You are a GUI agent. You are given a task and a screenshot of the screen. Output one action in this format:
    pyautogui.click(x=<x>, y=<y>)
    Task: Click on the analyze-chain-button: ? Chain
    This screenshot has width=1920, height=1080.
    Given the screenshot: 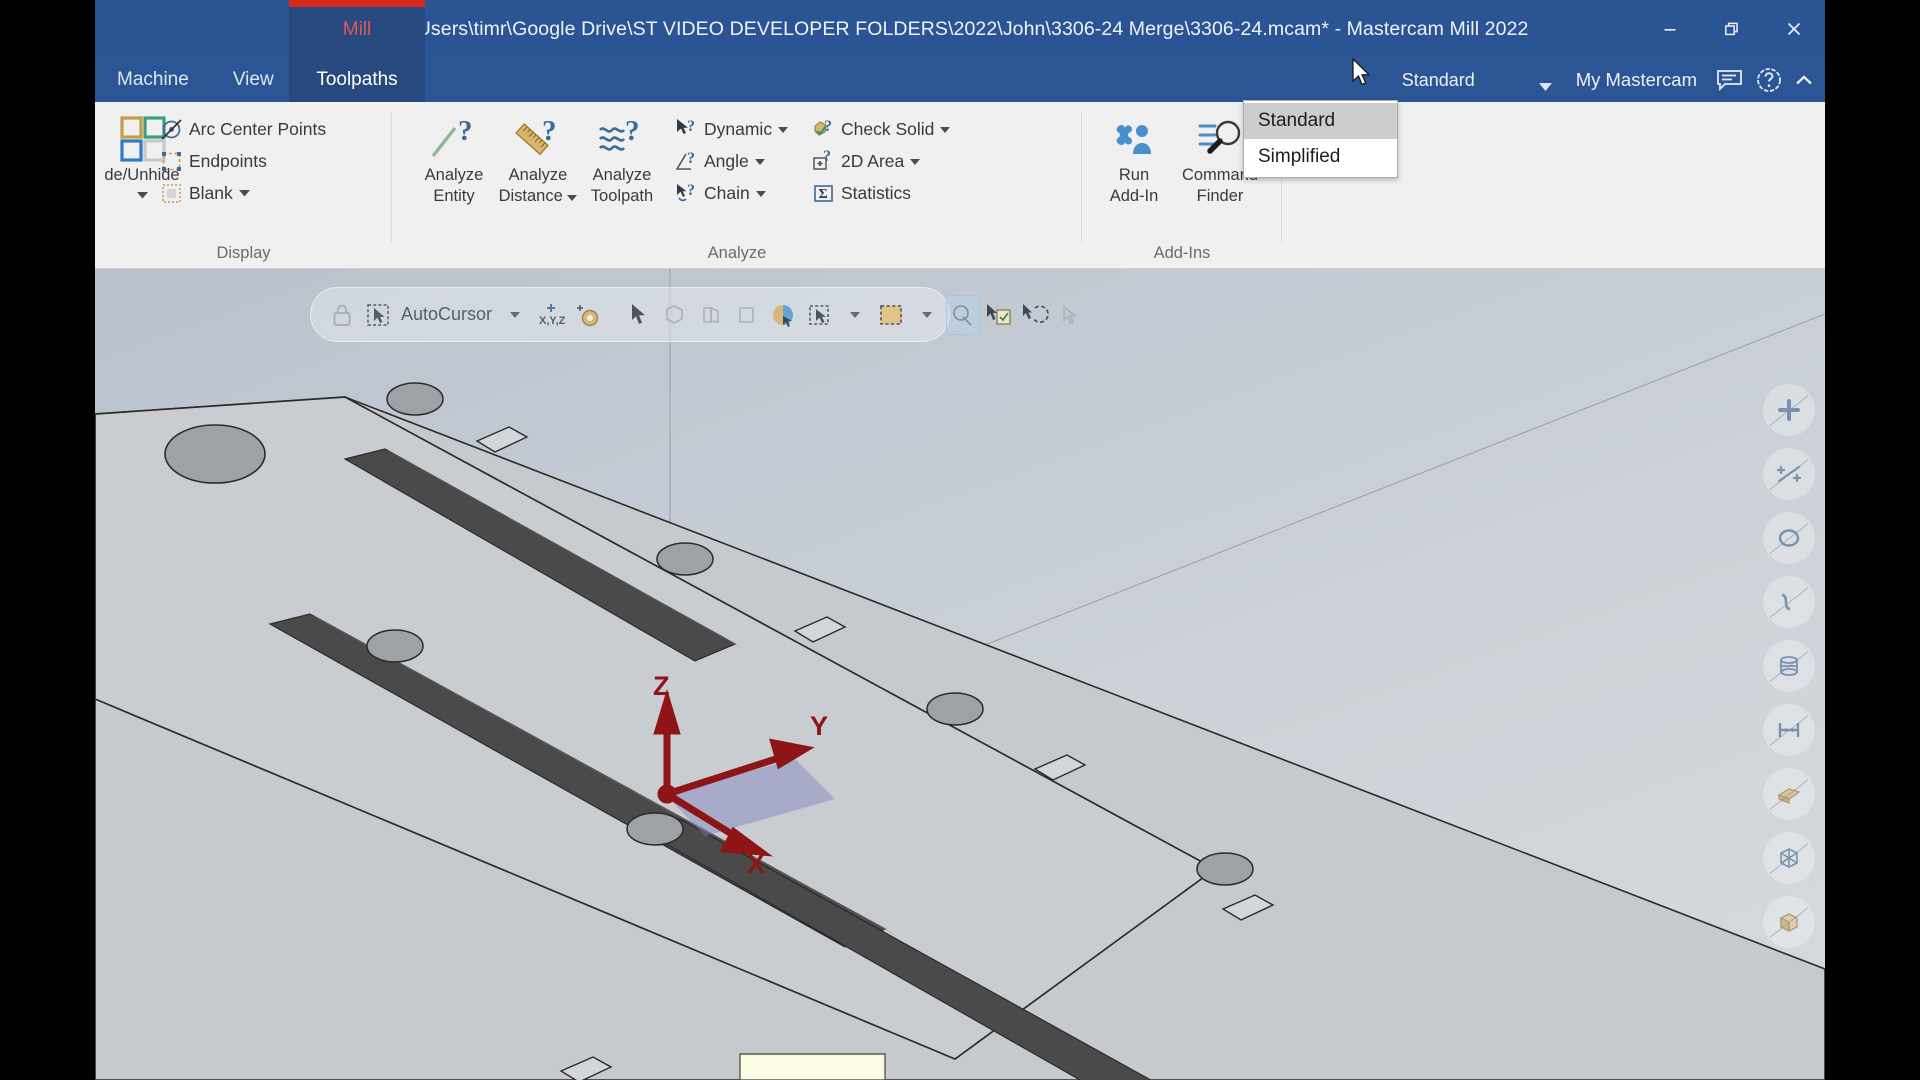 What is the action you would take?
    pyautogui.click(x=720, y=193)
    